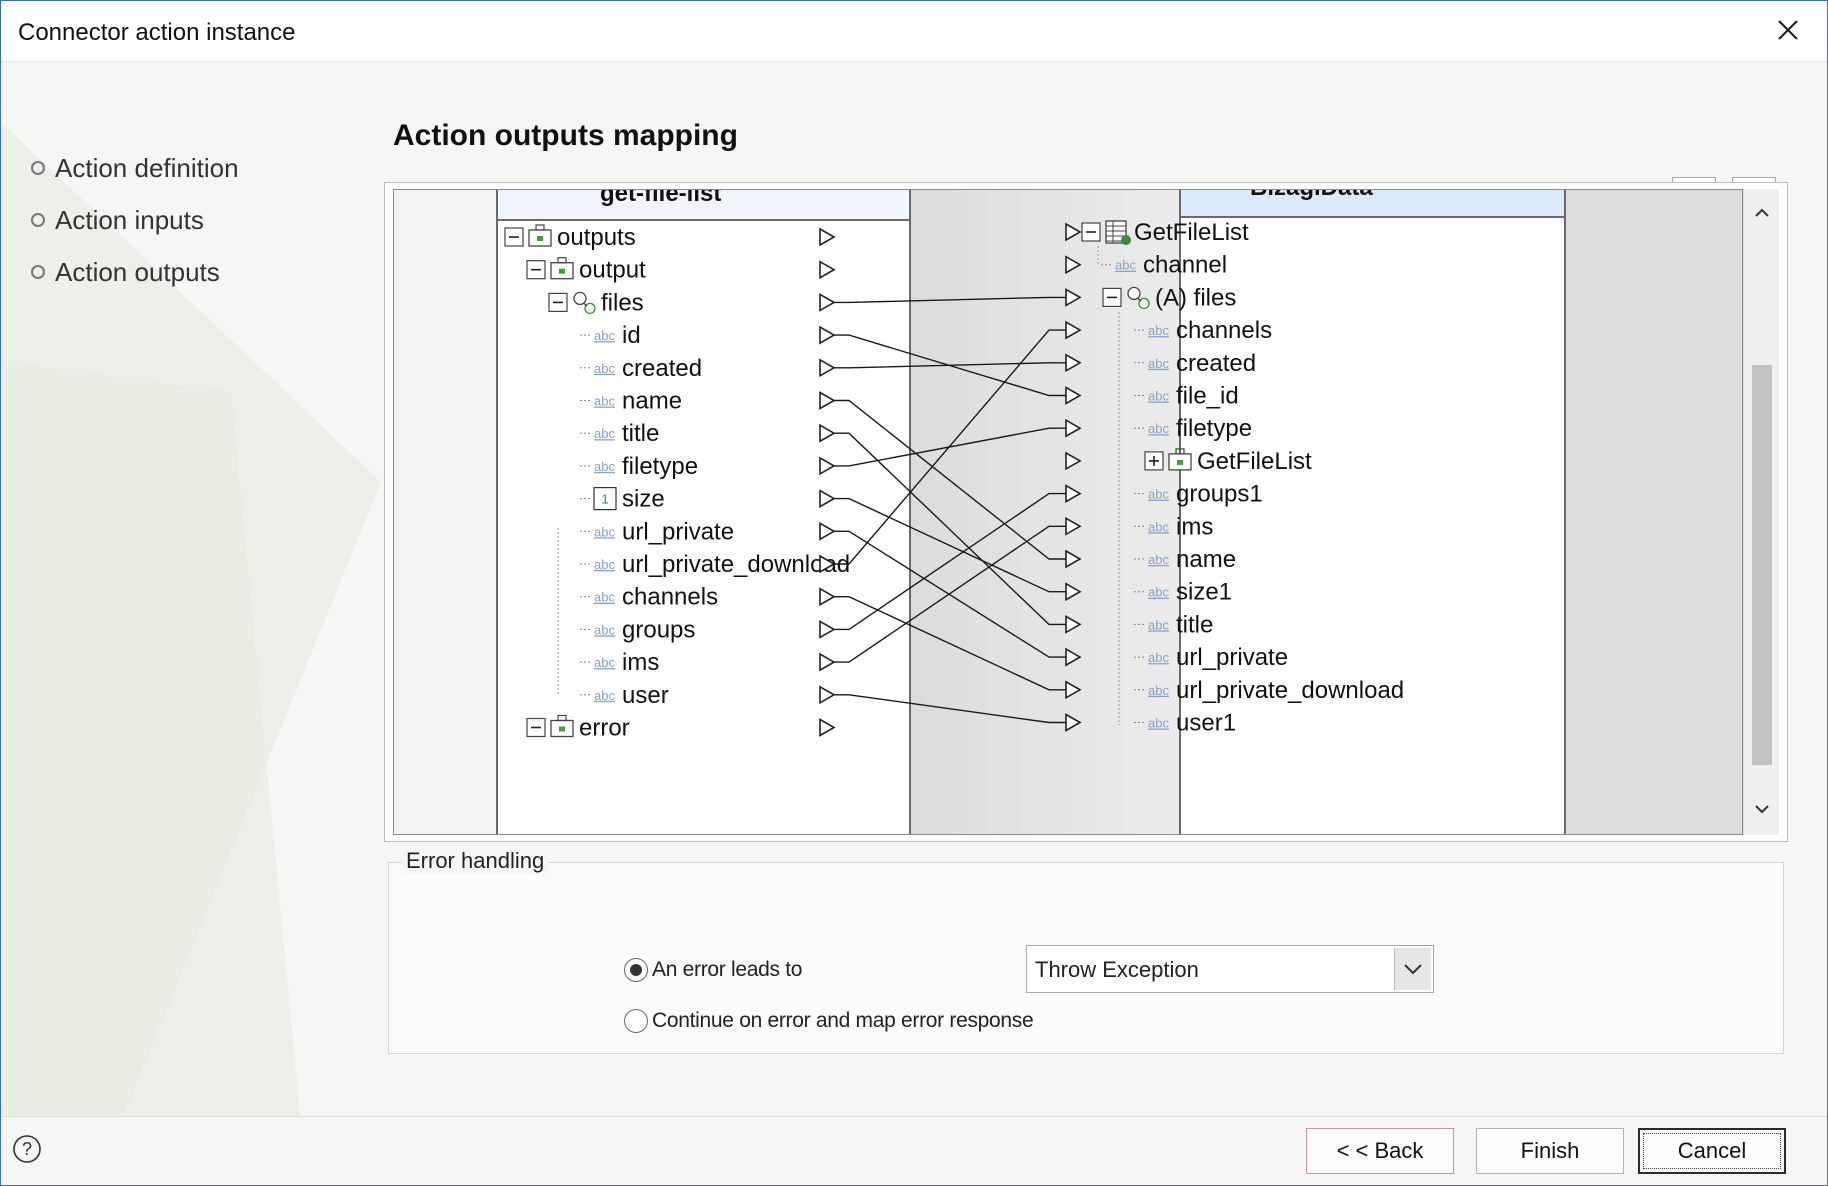 This screenshot has width=1828, height=1186. What do you see at coordinates (135, 272) in the screenshot?
I see `step-action-outputs: Action outputs` at bounding box center [135, 272].